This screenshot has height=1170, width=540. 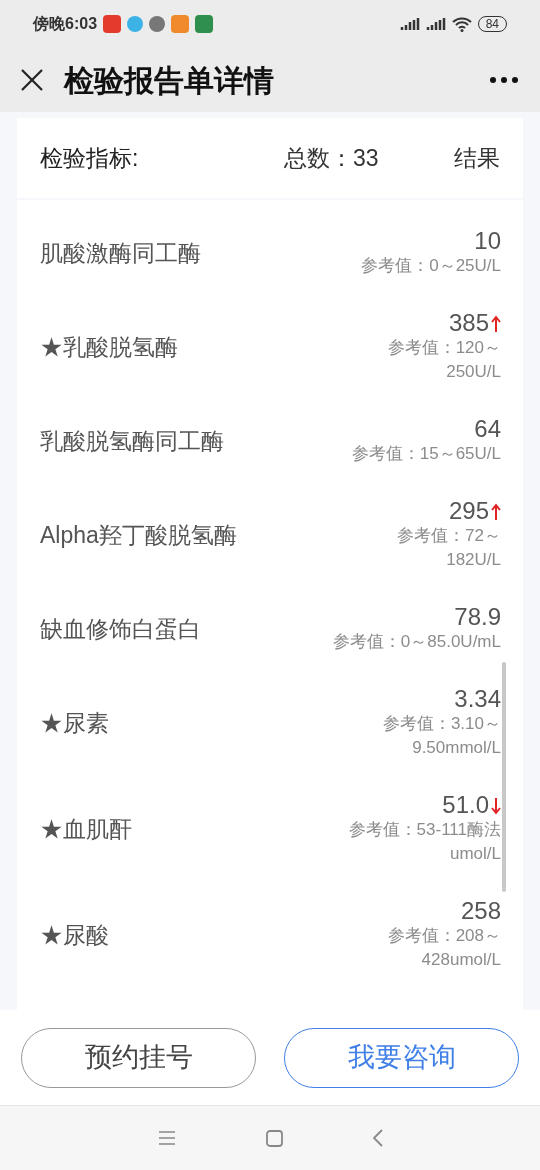 I want to click on reference-range: 参考值：0～25U/L, so click(x=431, y=266).